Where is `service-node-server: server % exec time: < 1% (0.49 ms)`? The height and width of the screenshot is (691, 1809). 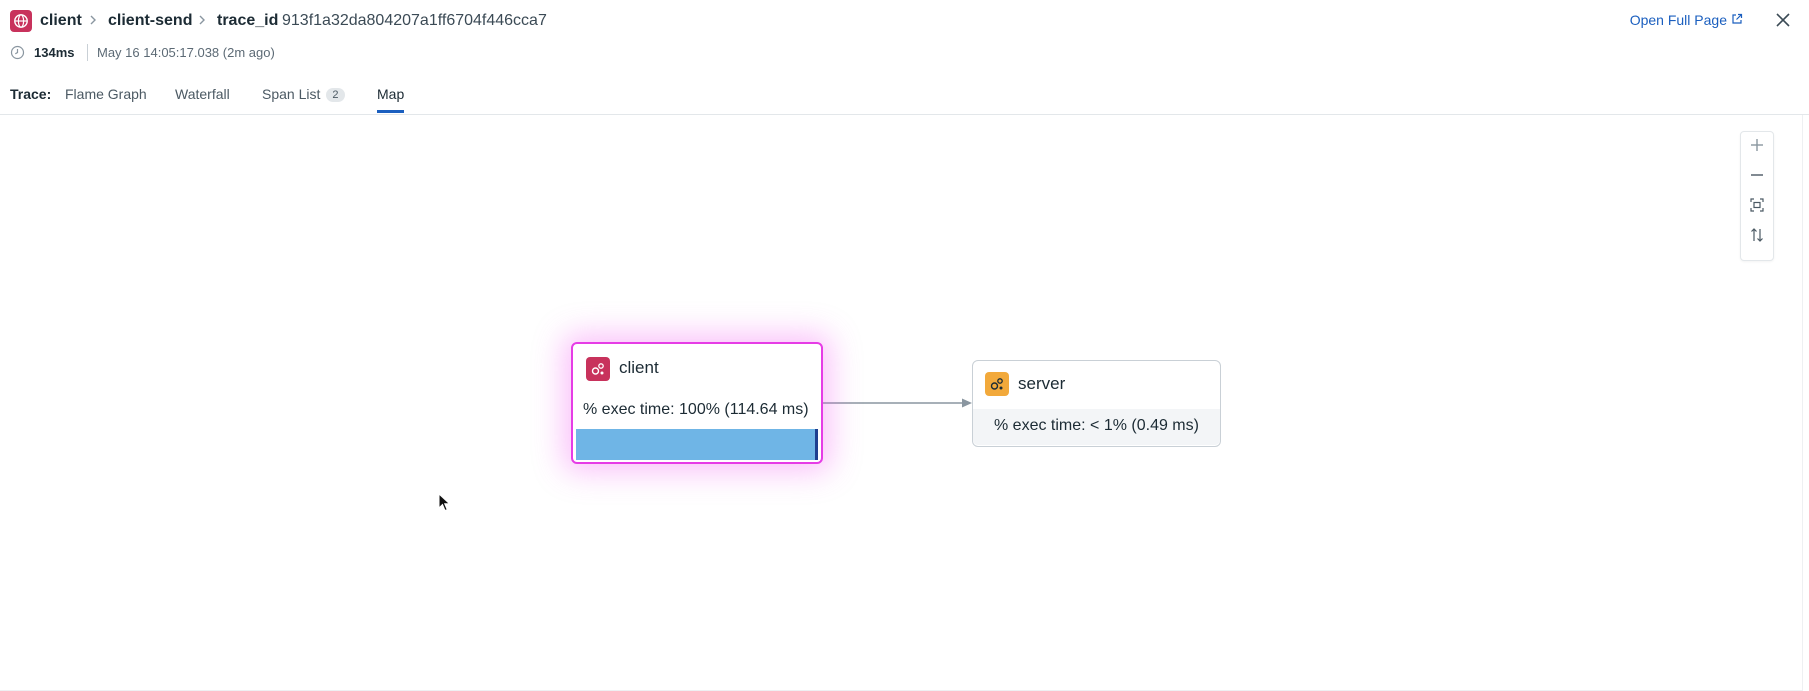 service-node-server: server % exec time: < 1% (0.49 ms) is located at coordinates (1096, 403).